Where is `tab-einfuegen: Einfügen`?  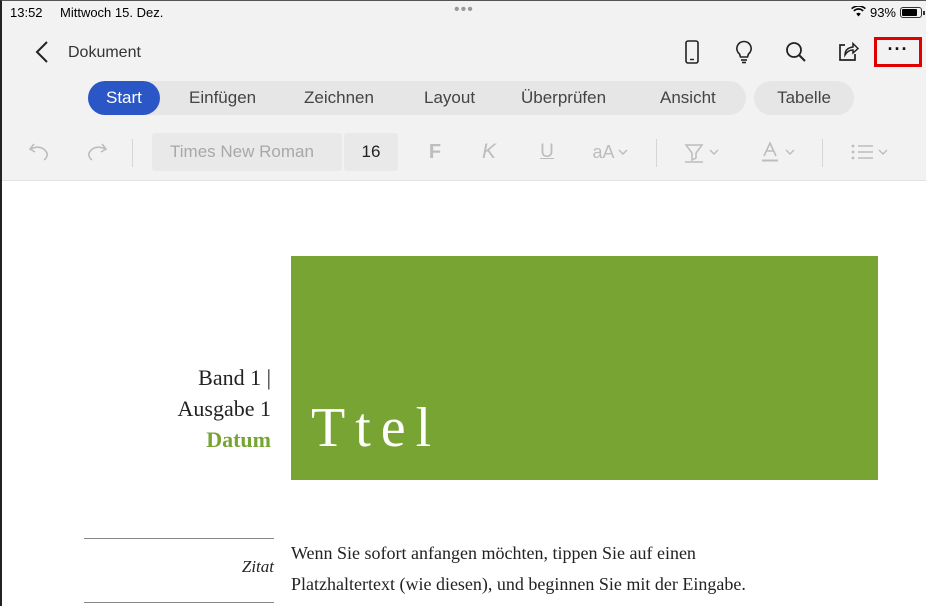 tab-einfuegen: Einfügen is located at coordinates (222, 98).